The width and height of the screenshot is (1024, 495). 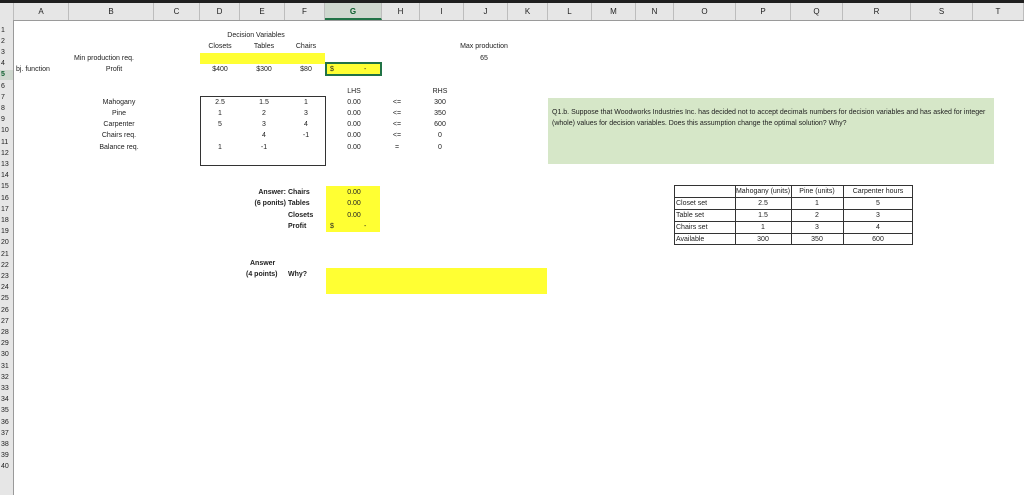 What do you see at coordinates (262, 11) in the screenshot?
I see `column-header-e: E` at bounding box center [262, 11].